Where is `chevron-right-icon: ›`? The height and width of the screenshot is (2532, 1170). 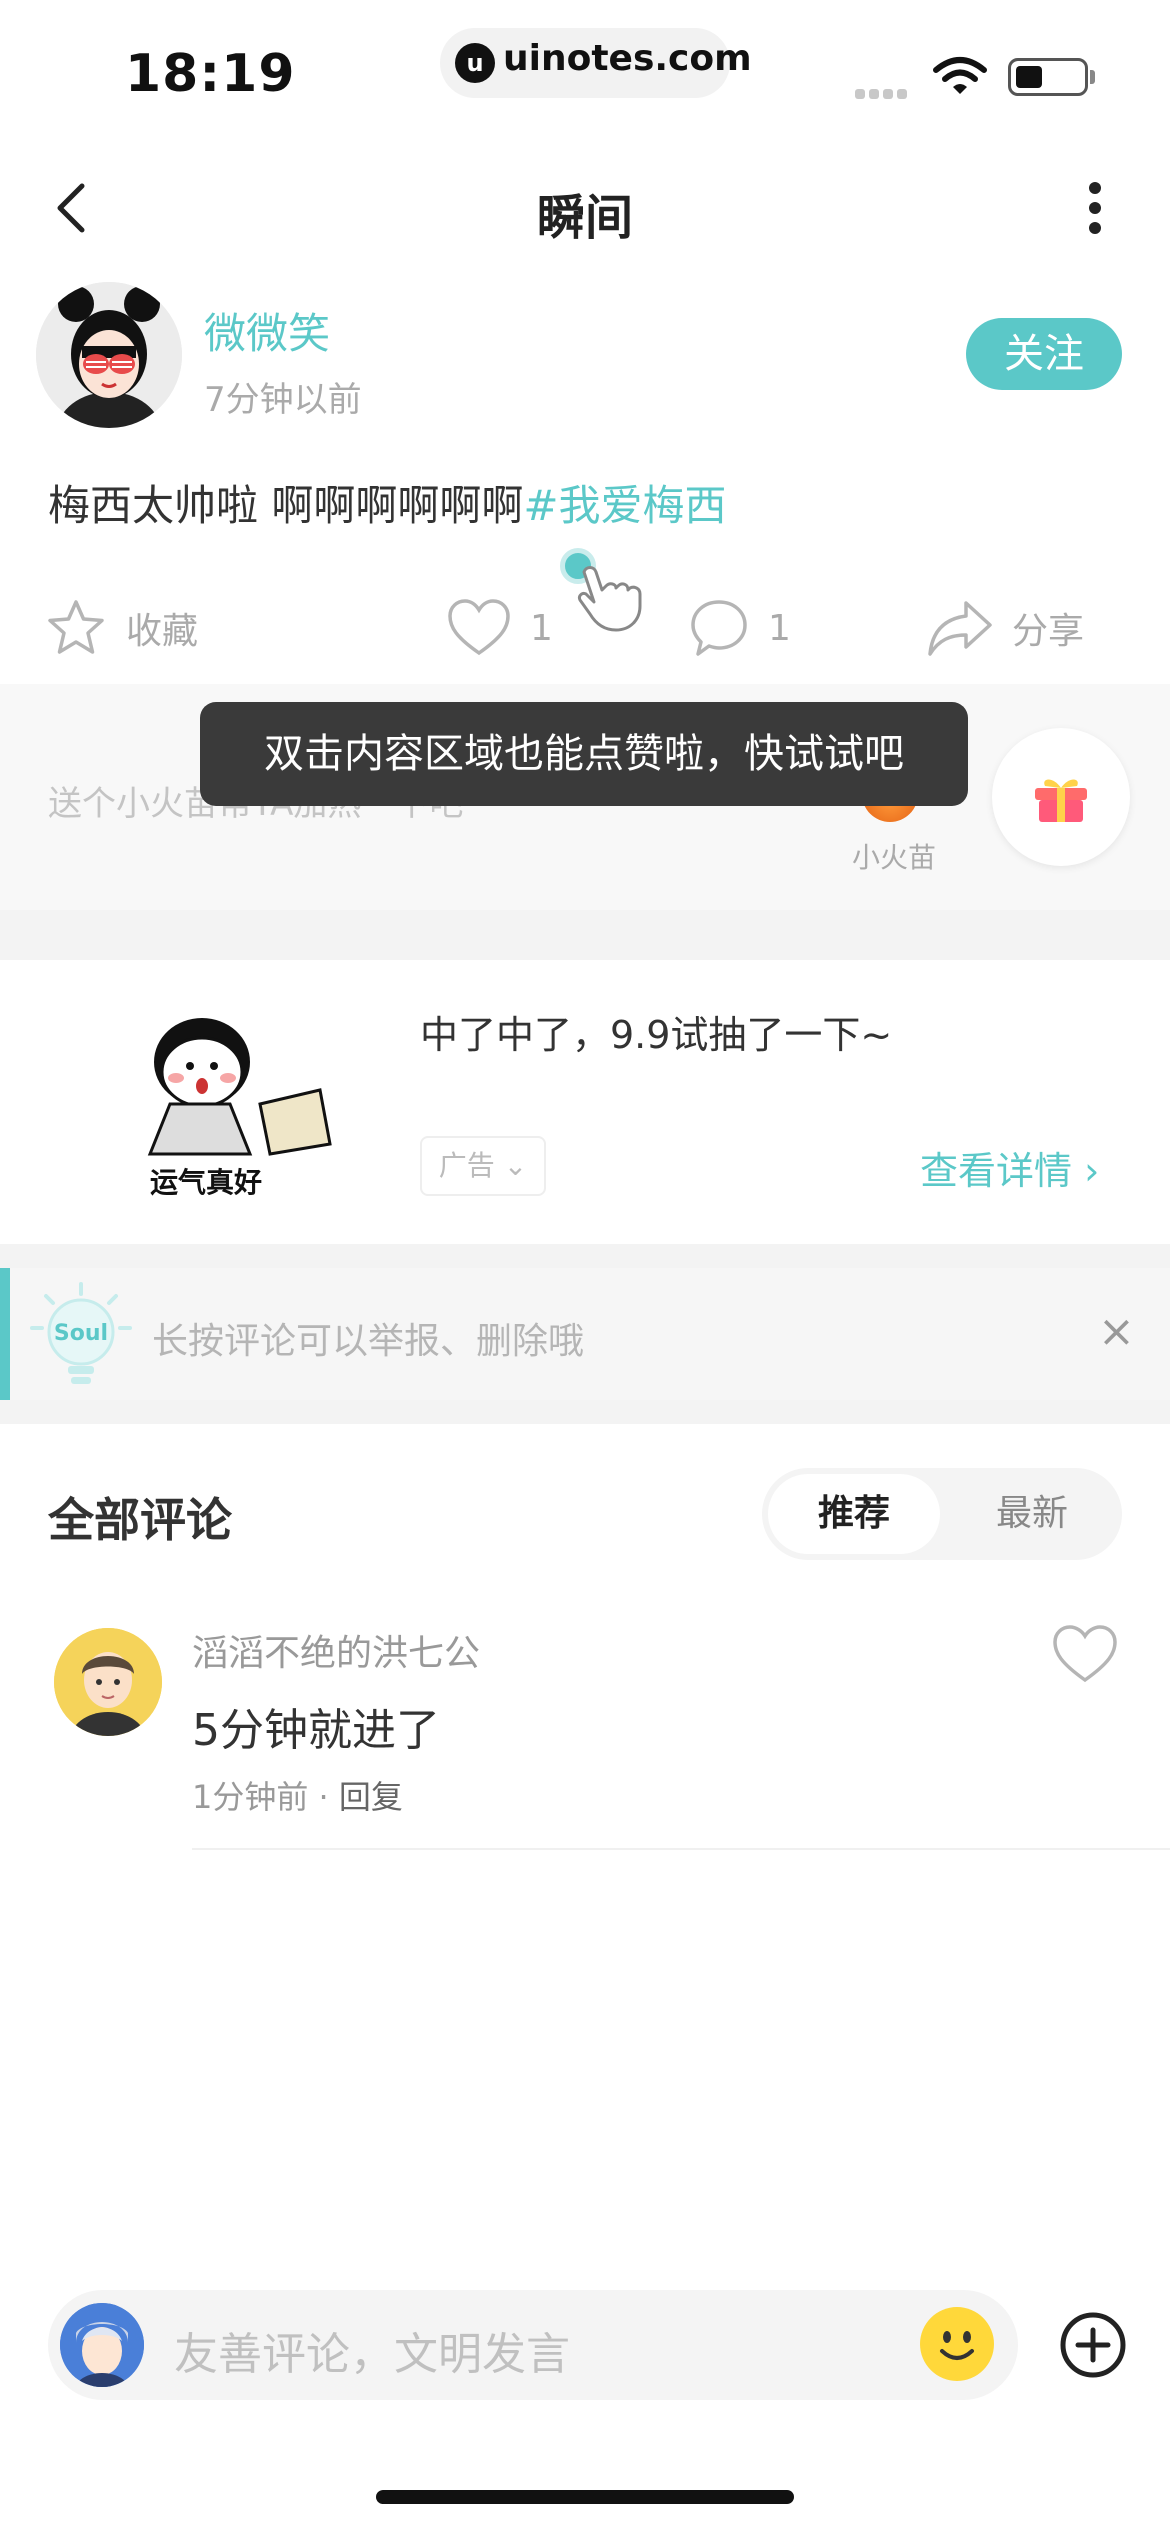 chevron-right-icon: › is located at coordinates (1086, 1171).